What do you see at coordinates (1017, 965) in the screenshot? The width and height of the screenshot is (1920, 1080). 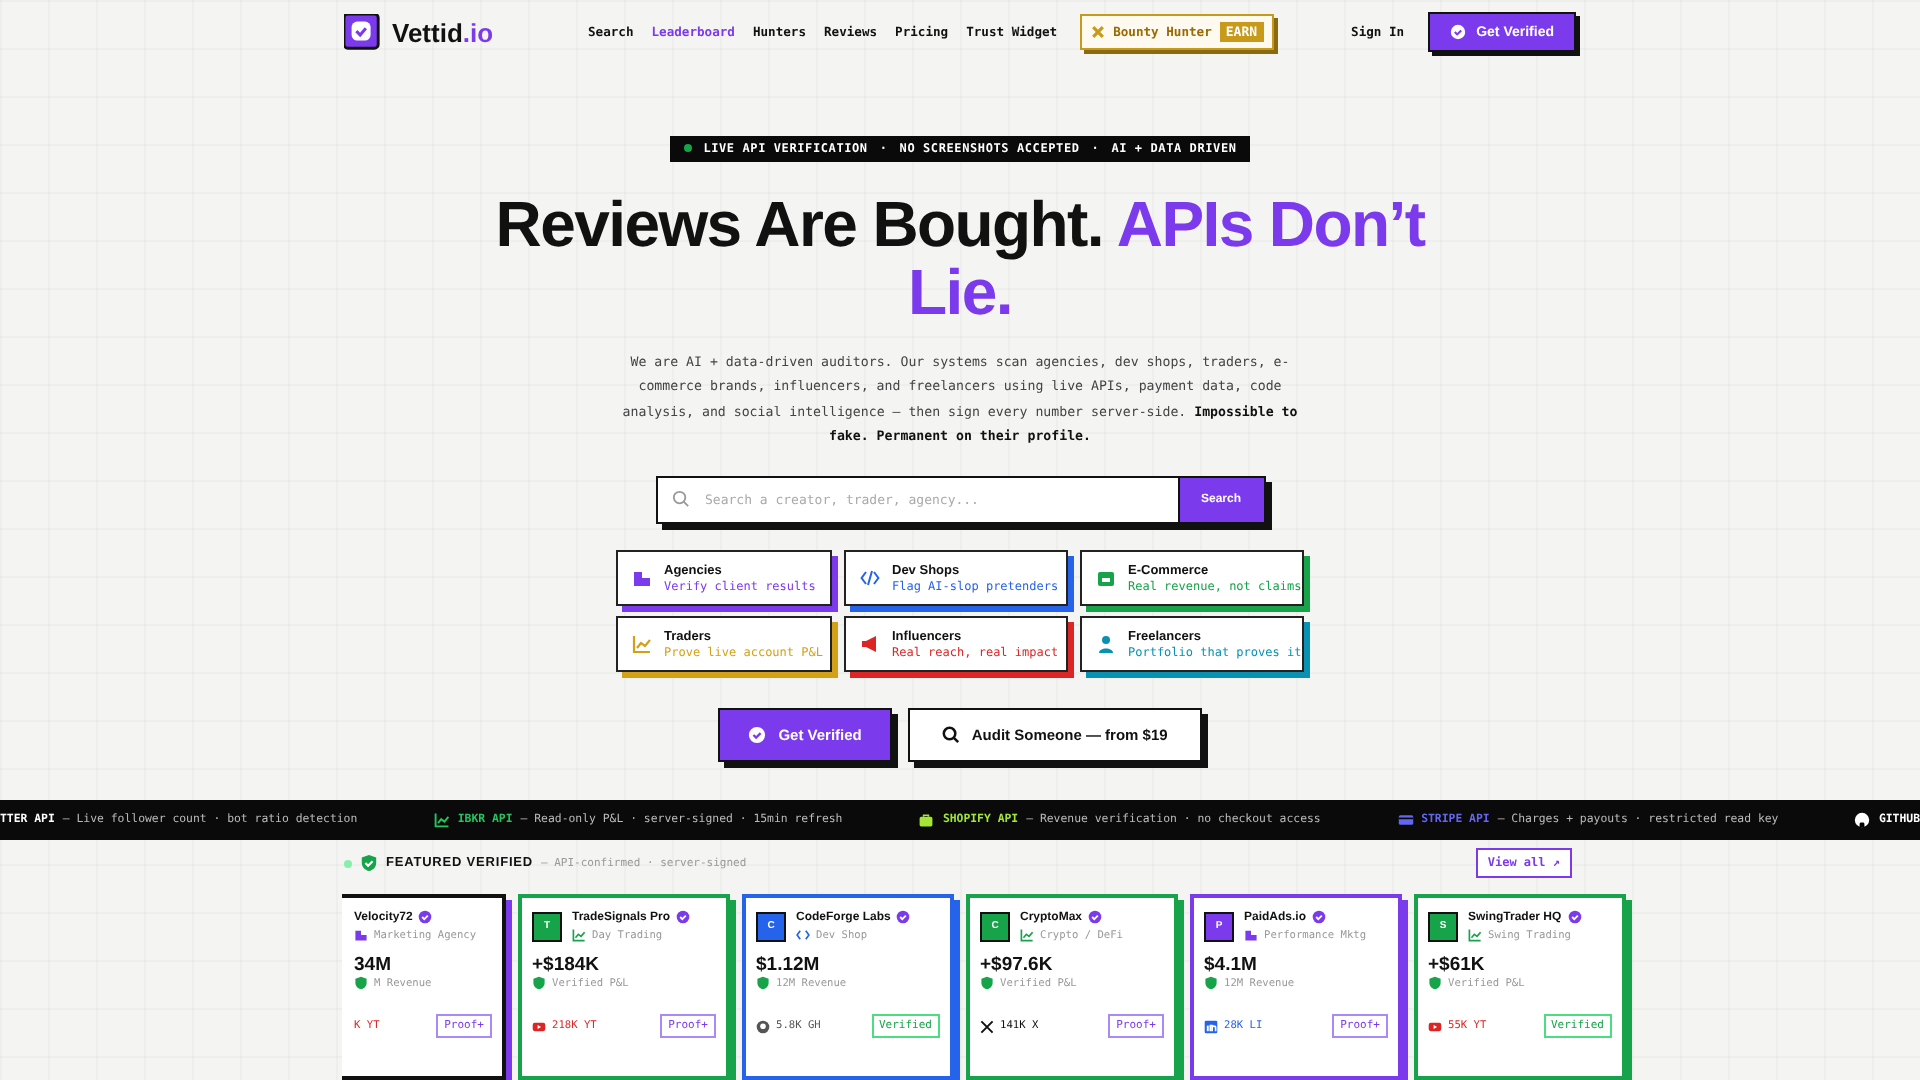 I see `profile-value: +$97.6K` at bounding box center [1017, 965].